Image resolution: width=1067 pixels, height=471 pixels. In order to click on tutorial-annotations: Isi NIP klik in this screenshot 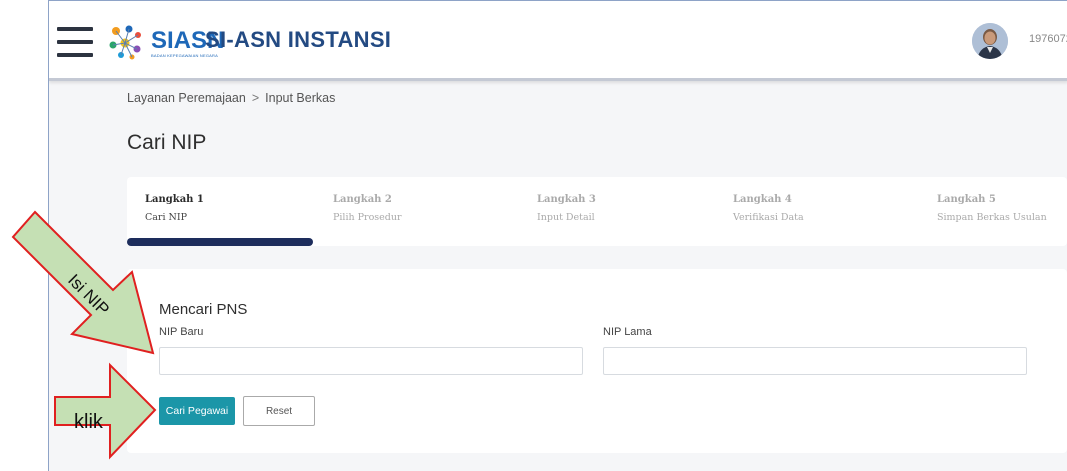, I will do `click(84, 335)`.